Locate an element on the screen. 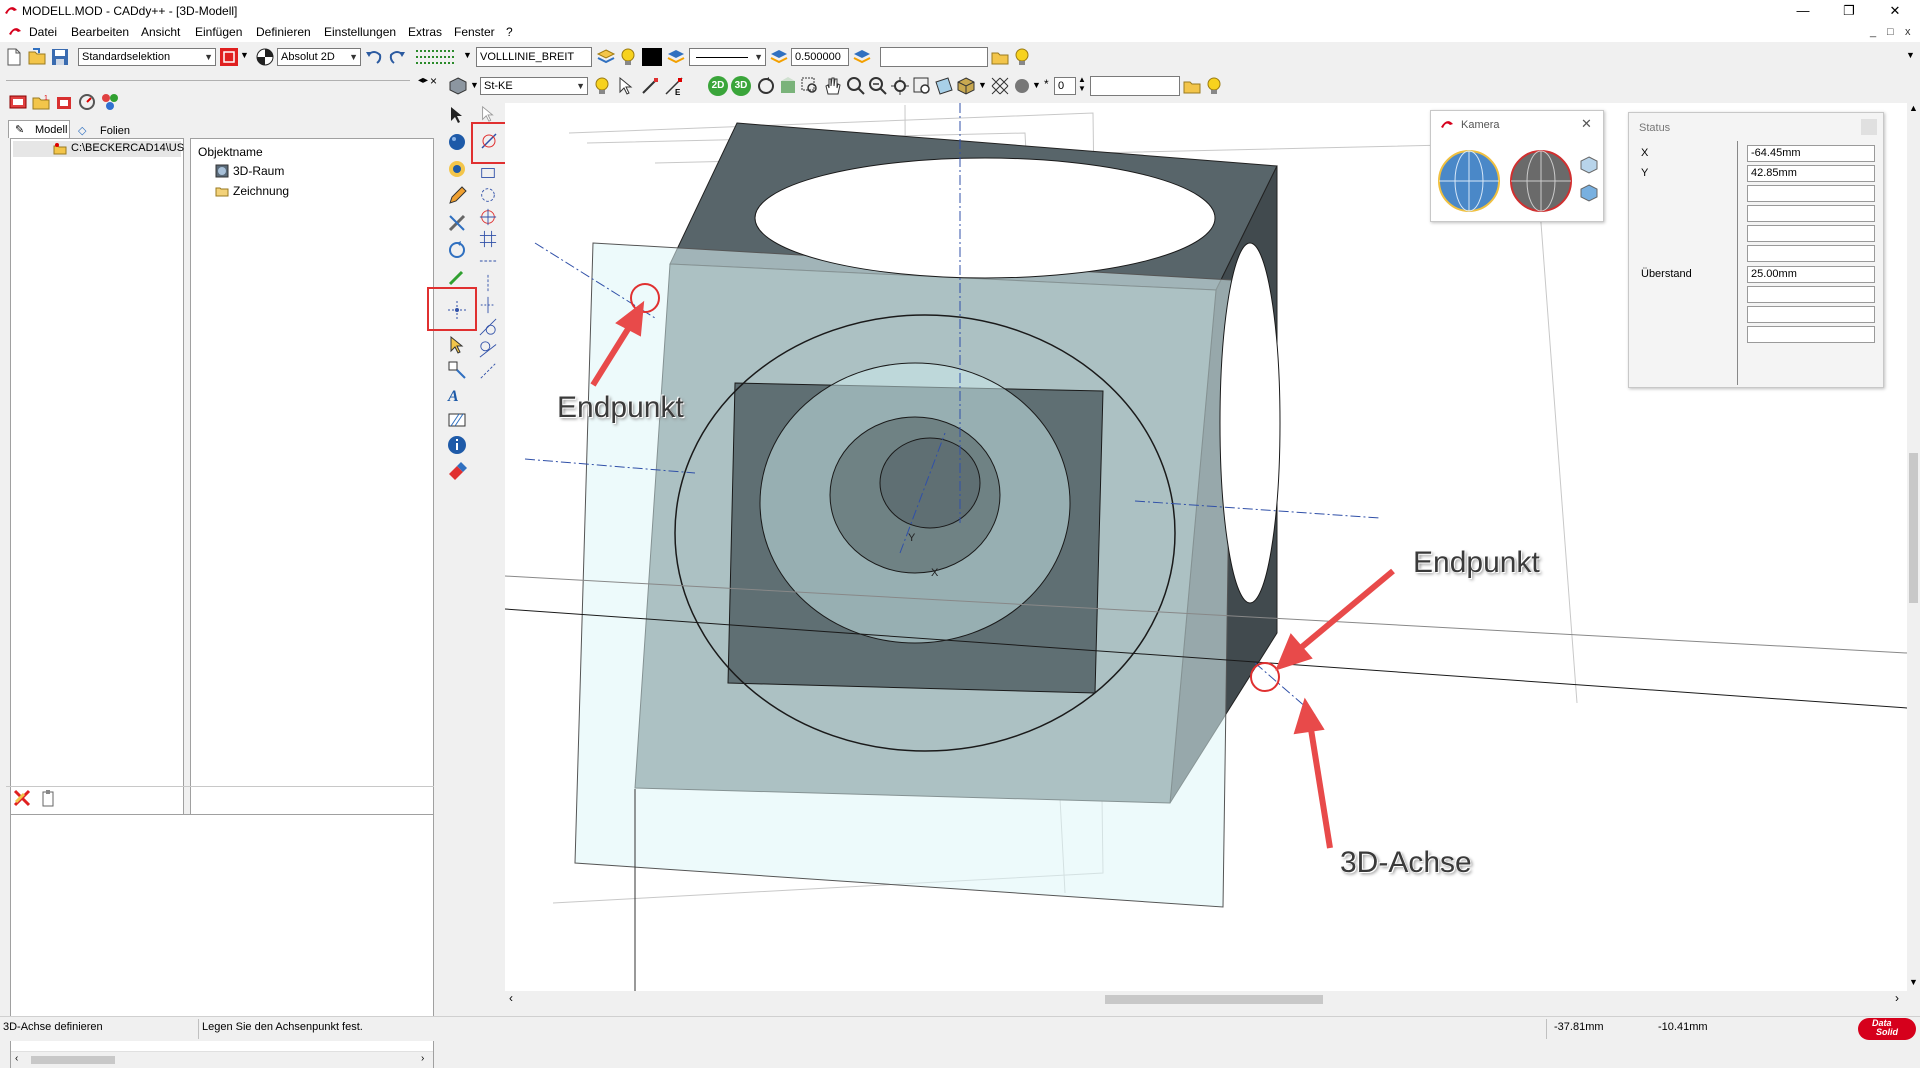  mdi-restore-button: □ is located at coordinates (1890, 32).